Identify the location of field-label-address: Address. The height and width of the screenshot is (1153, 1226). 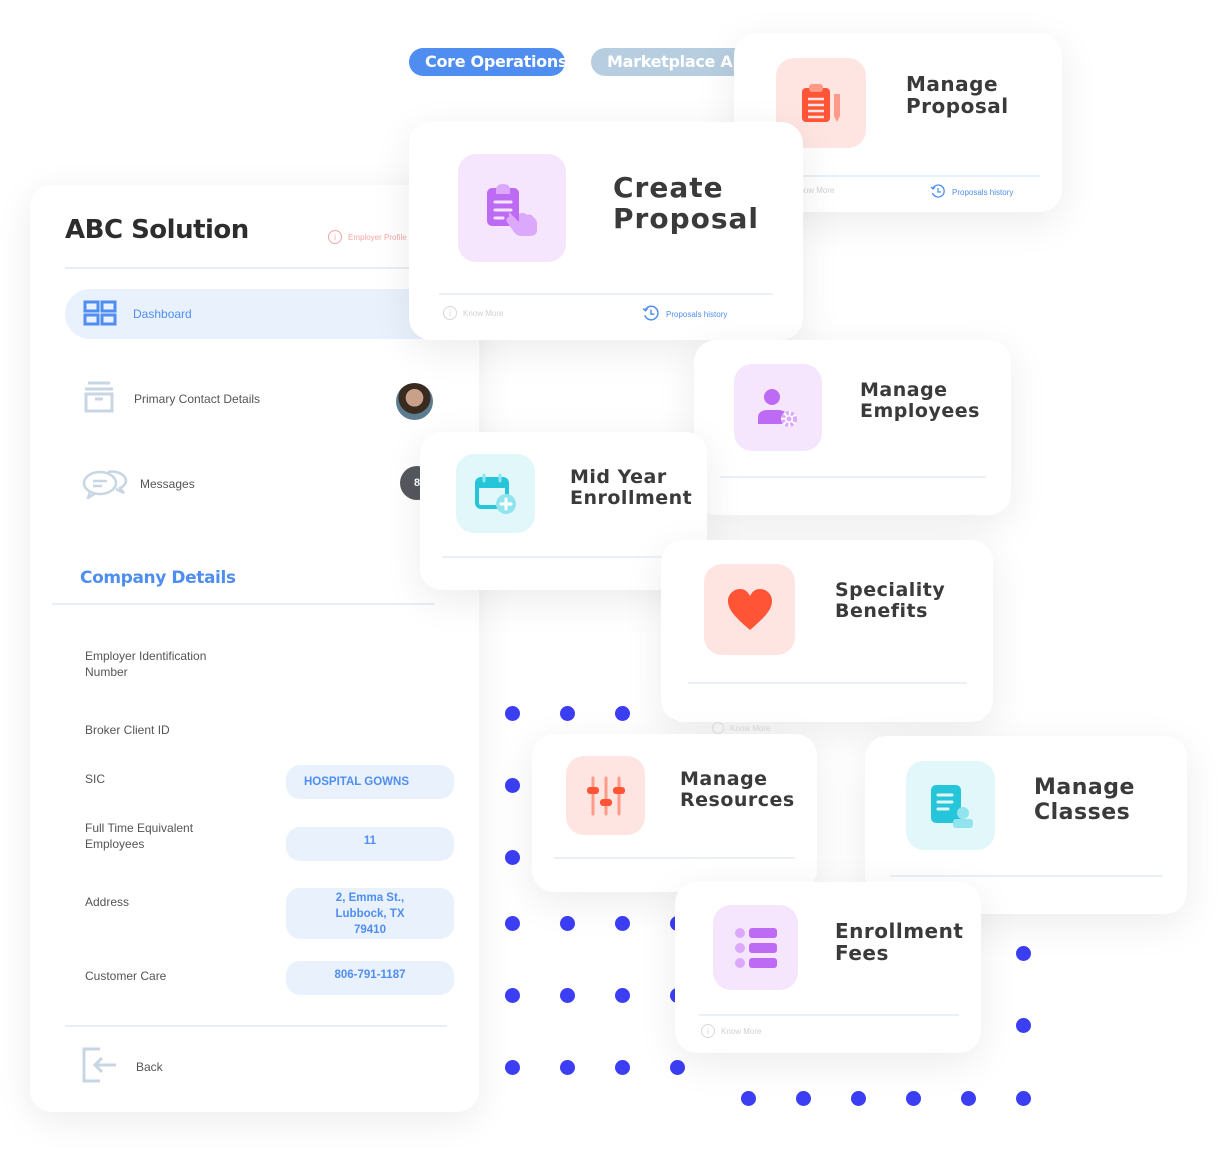
(107, 902).